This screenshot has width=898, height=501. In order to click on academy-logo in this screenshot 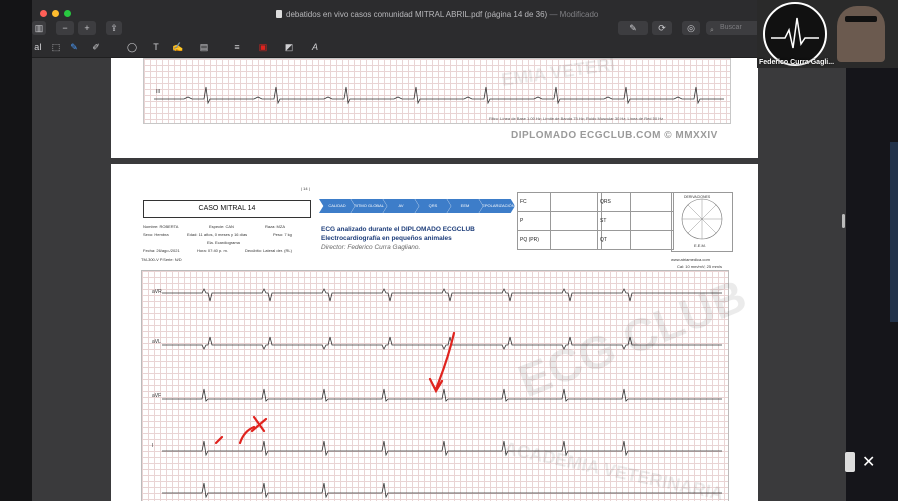, I will do `click(795, 34)`.